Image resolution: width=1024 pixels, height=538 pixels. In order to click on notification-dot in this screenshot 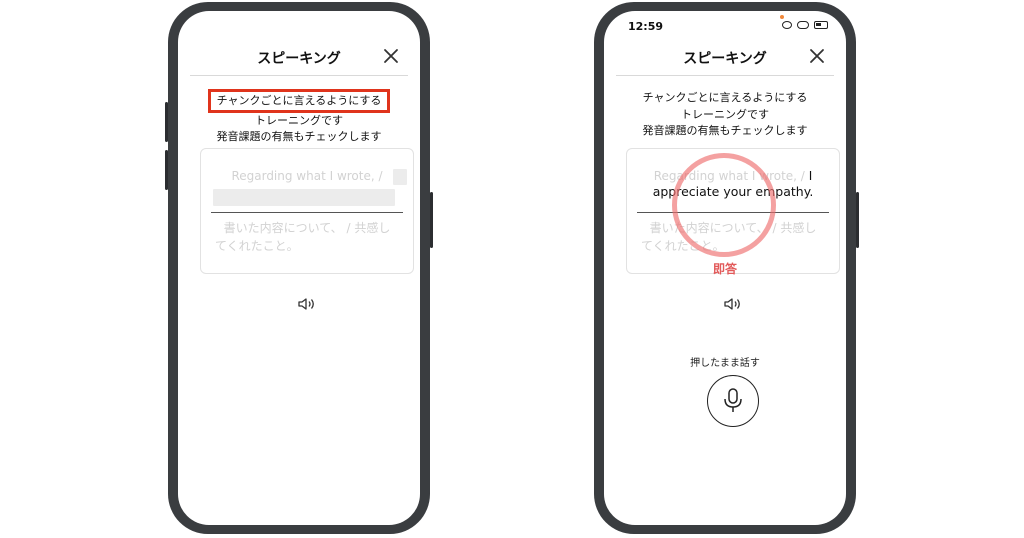, I will do `click(782, 17)`.